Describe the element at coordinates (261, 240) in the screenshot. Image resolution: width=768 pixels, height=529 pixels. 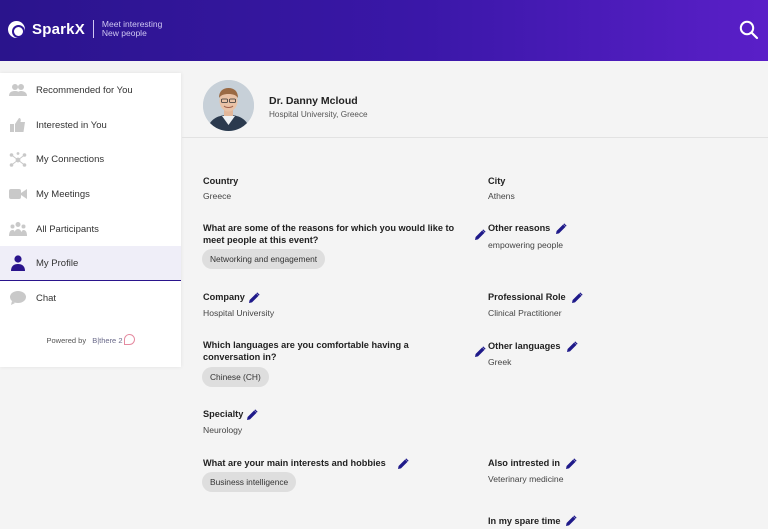
I see `reasons-label-line-2: meet people at this event?` at that location.